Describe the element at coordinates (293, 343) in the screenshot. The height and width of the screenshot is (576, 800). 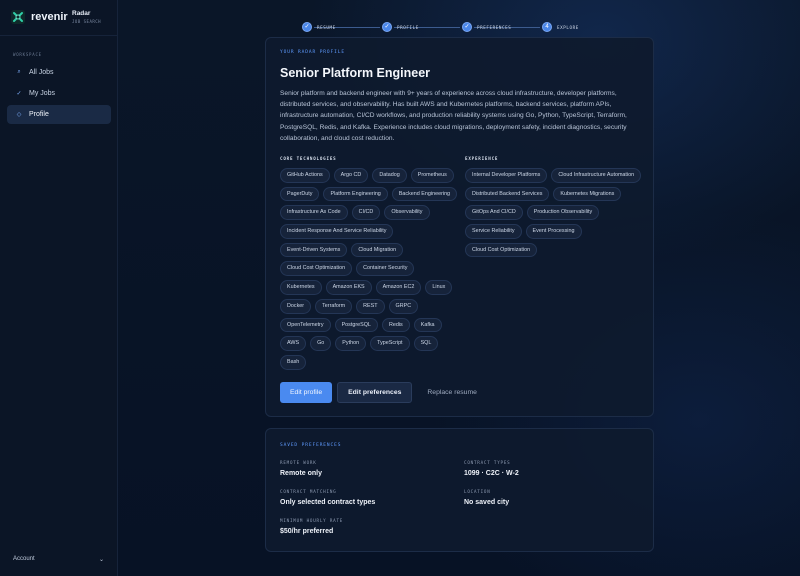
I see `tag-chip: AWS` at that location.